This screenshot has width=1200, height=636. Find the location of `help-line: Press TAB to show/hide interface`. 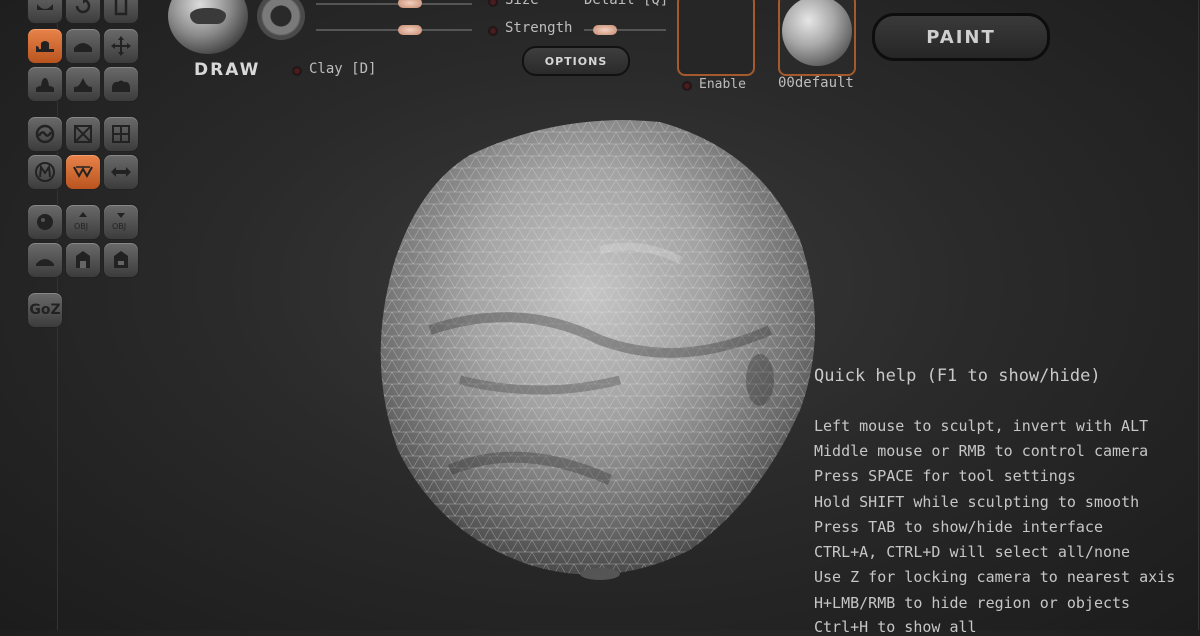

help-line: Press TAB to show/hide interface is located at coordinates (958, 527).